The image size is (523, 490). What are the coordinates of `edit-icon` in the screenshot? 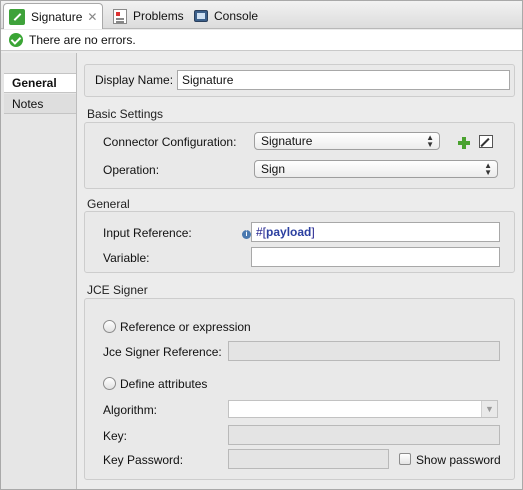 It's located at (486, 141).